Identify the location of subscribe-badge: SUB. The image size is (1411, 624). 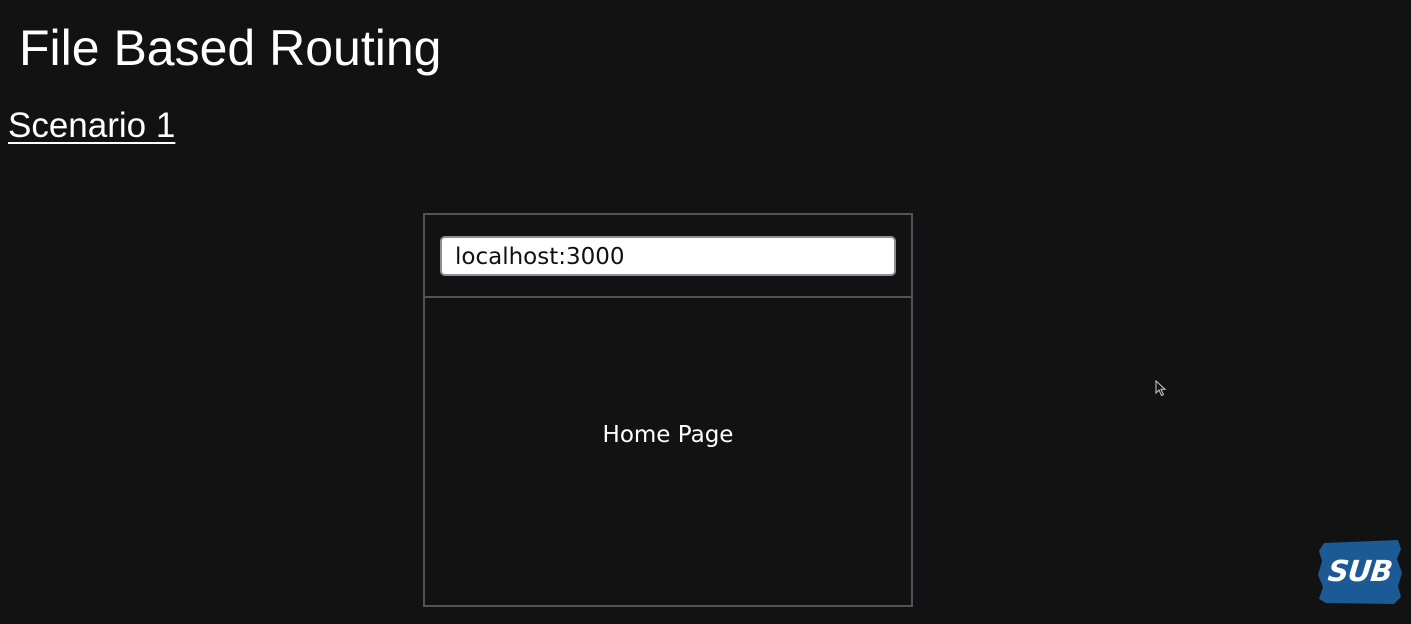
(1360, 572).